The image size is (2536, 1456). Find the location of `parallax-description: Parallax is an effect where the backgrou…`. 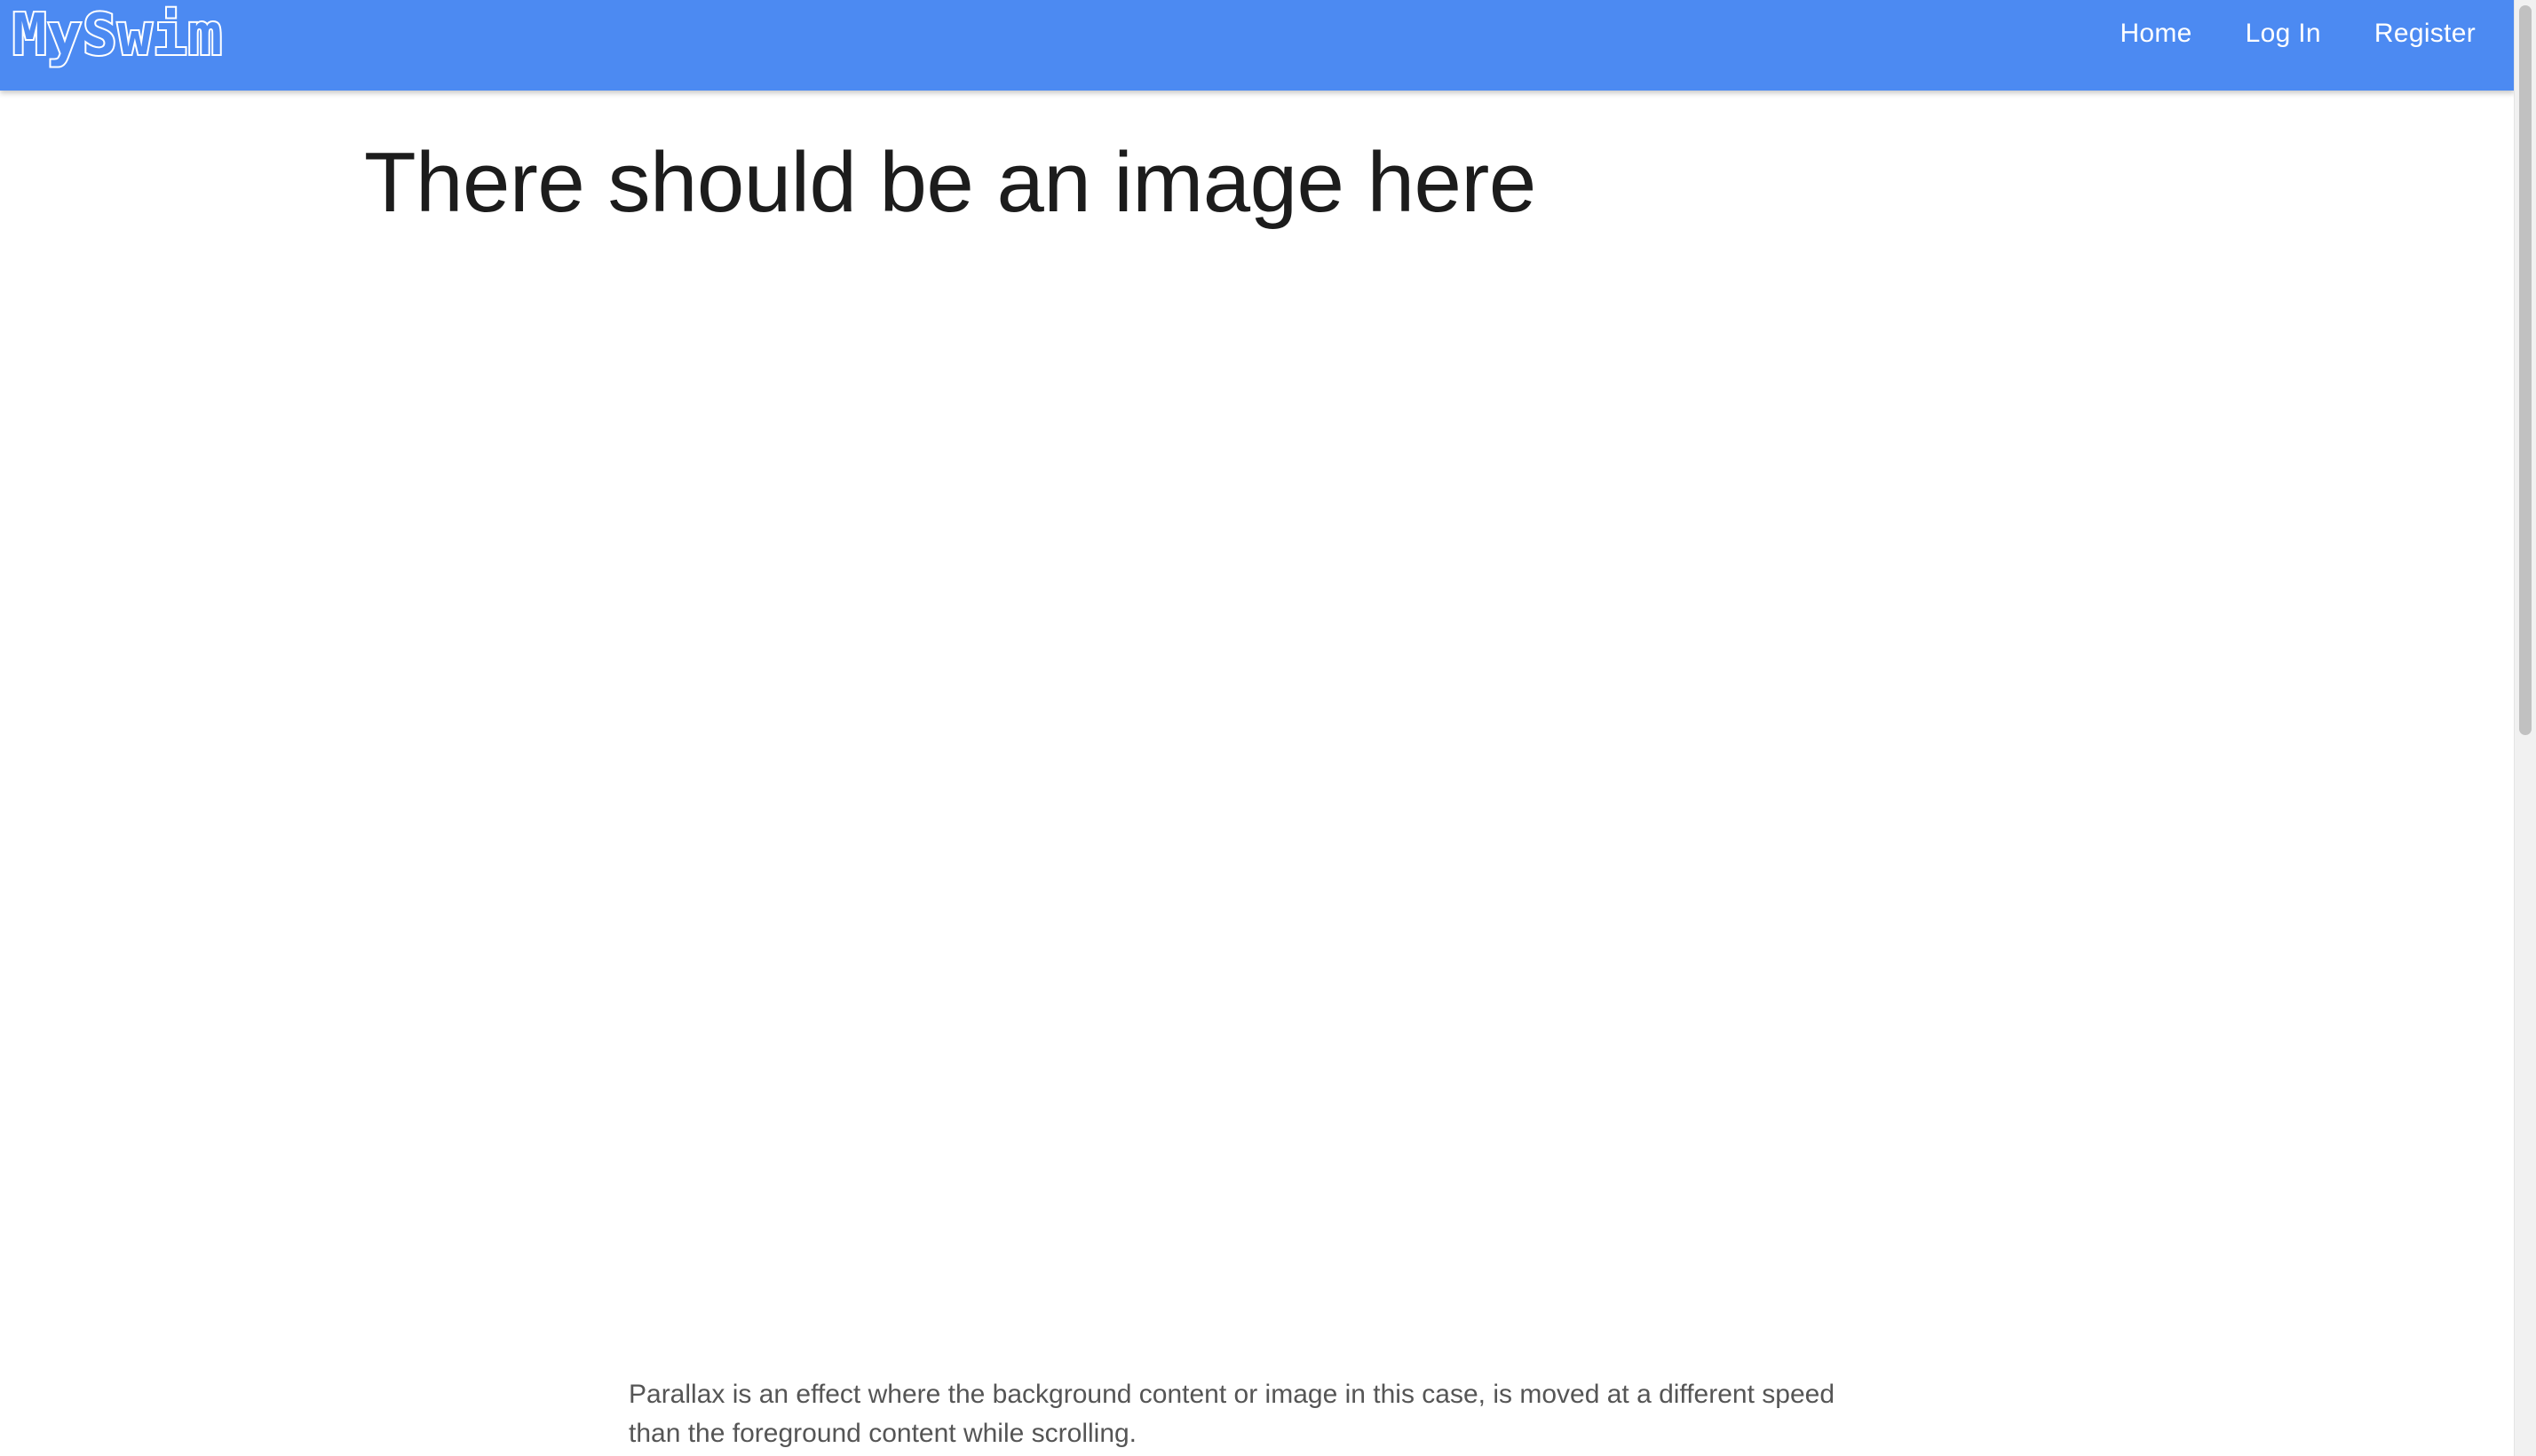

parallax-description: Parallax is an effect where the backgrou… is located at coordinates (1232, 1414).